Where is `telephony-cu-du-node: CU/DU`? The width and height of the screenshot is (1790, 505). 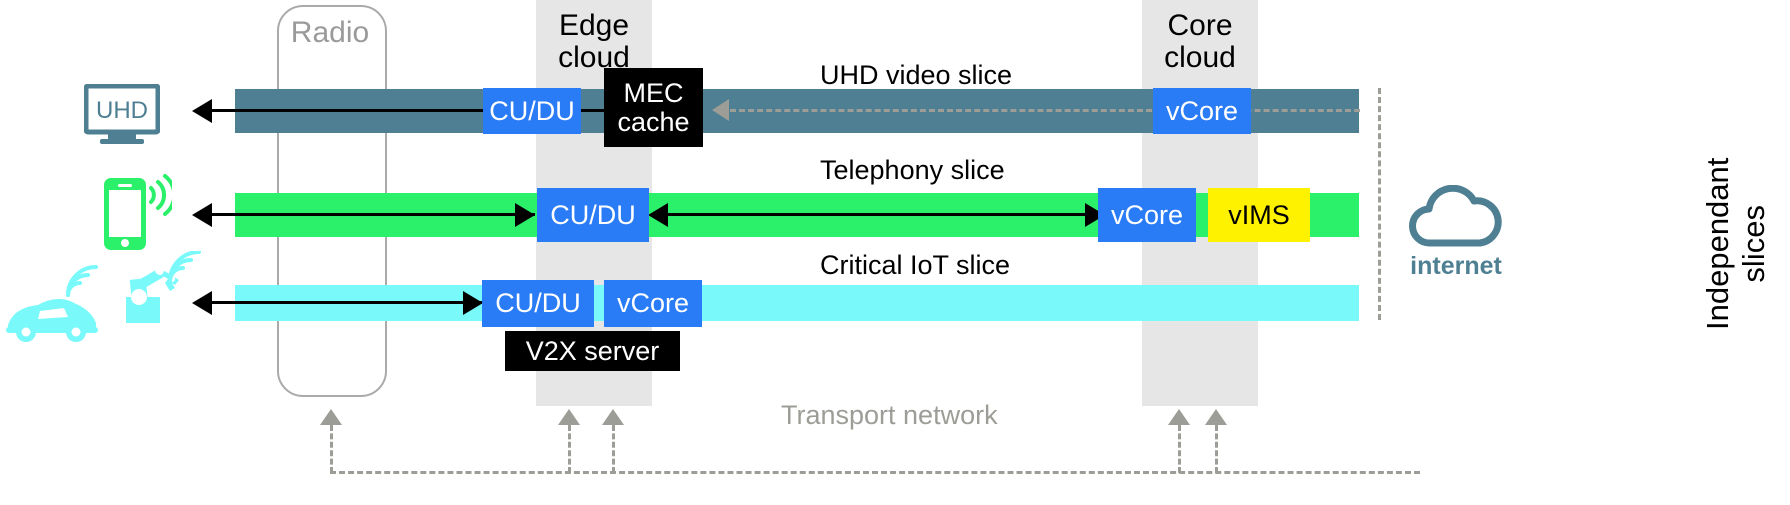 telephony-cu-du-node: CU/DU is located at coordinates (593, 215).